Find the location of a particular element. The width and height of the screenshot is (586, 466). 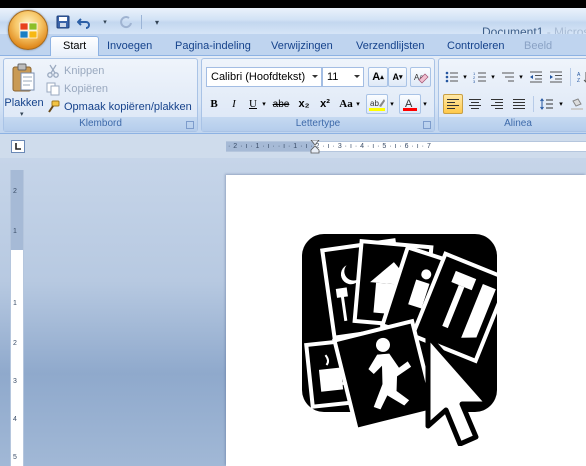

numbered-list-icon: 1 2 3 is located at coordinates (479, 77).